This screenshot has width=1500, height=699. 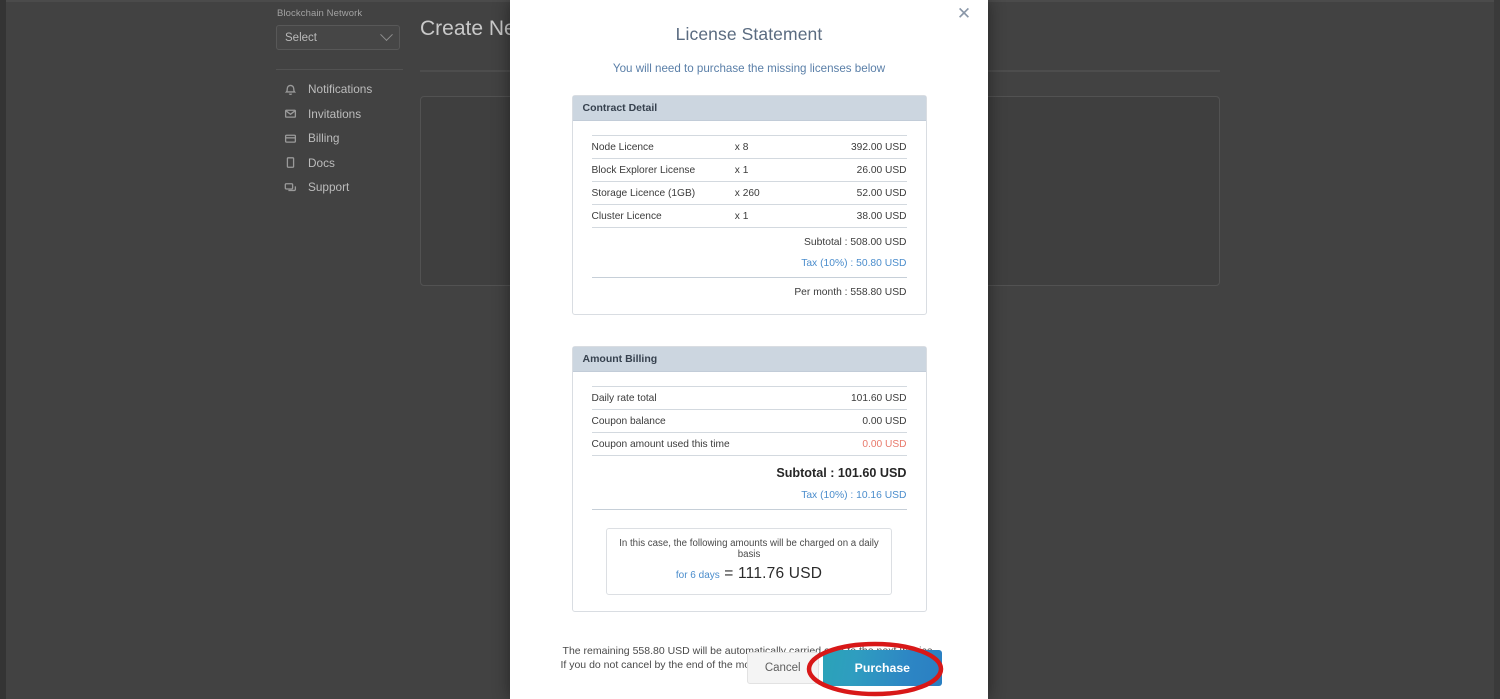 I want to click on table-row: Coupon amount used this time 0.00 USD, so click(x=749, y=444).